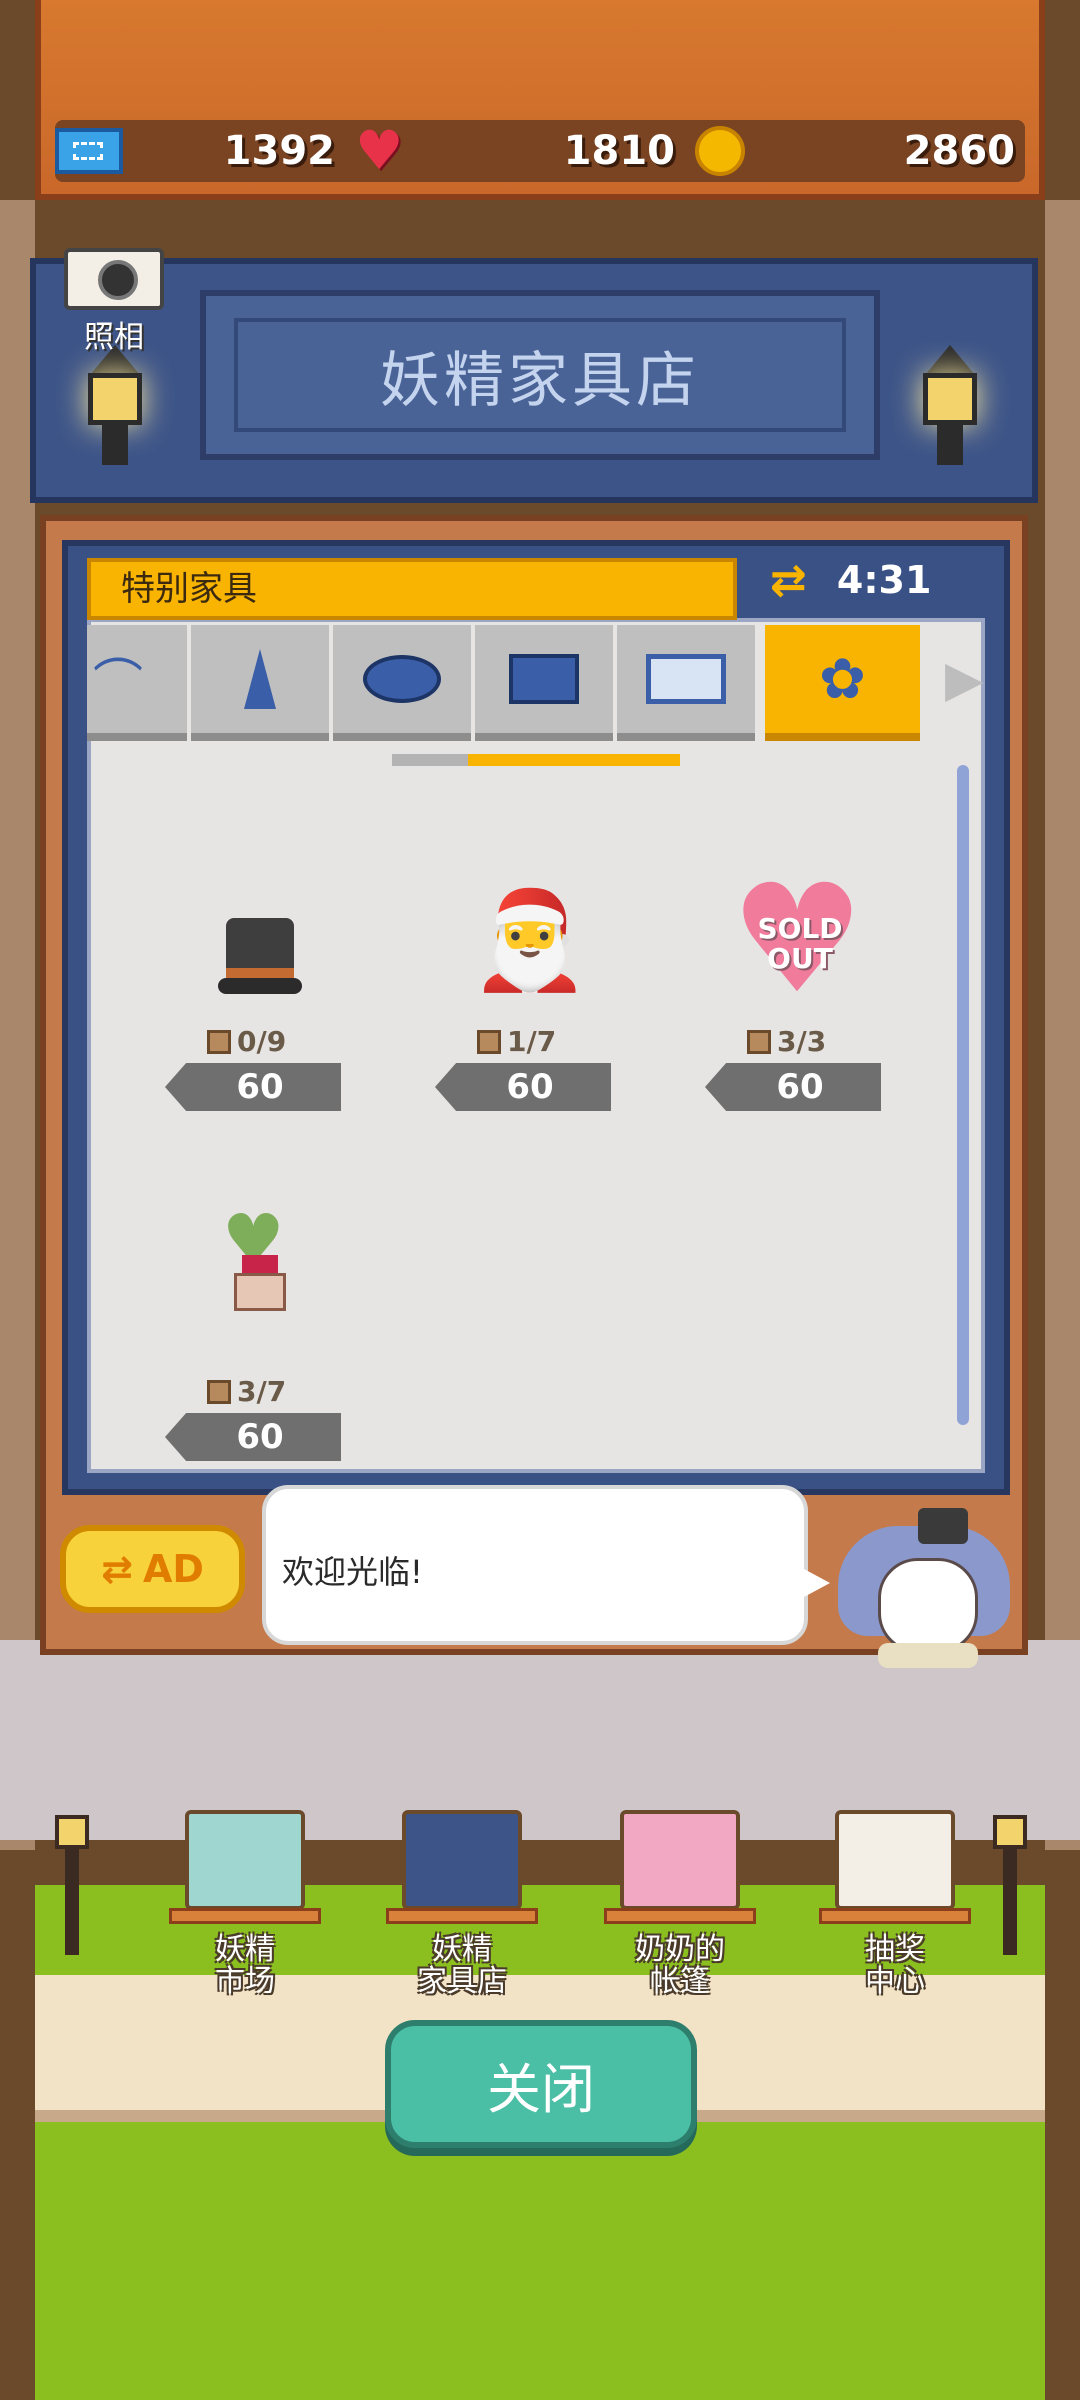  I want to click on furniture-shop-building-icon, so click(462, 1860).